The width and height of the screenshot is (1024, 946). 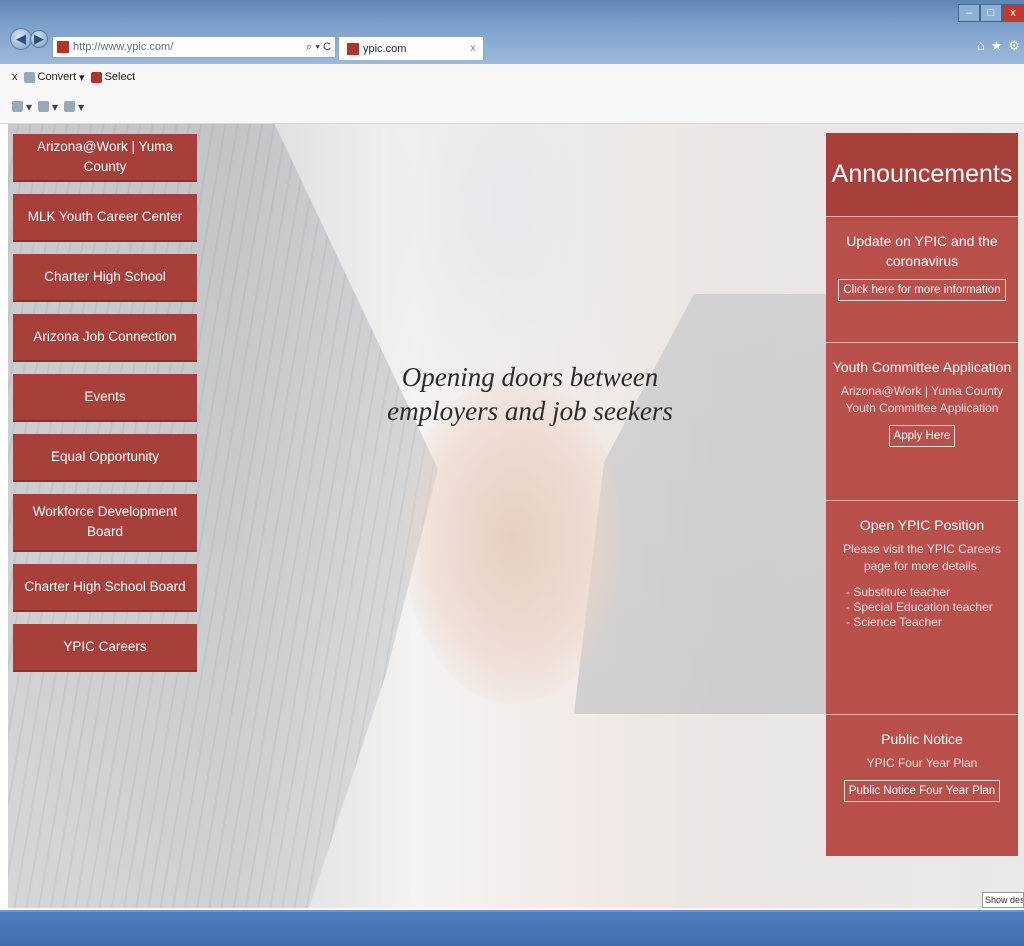 I want to click on settings-gear-icon: ⚙, so click(x=1014, y=46).